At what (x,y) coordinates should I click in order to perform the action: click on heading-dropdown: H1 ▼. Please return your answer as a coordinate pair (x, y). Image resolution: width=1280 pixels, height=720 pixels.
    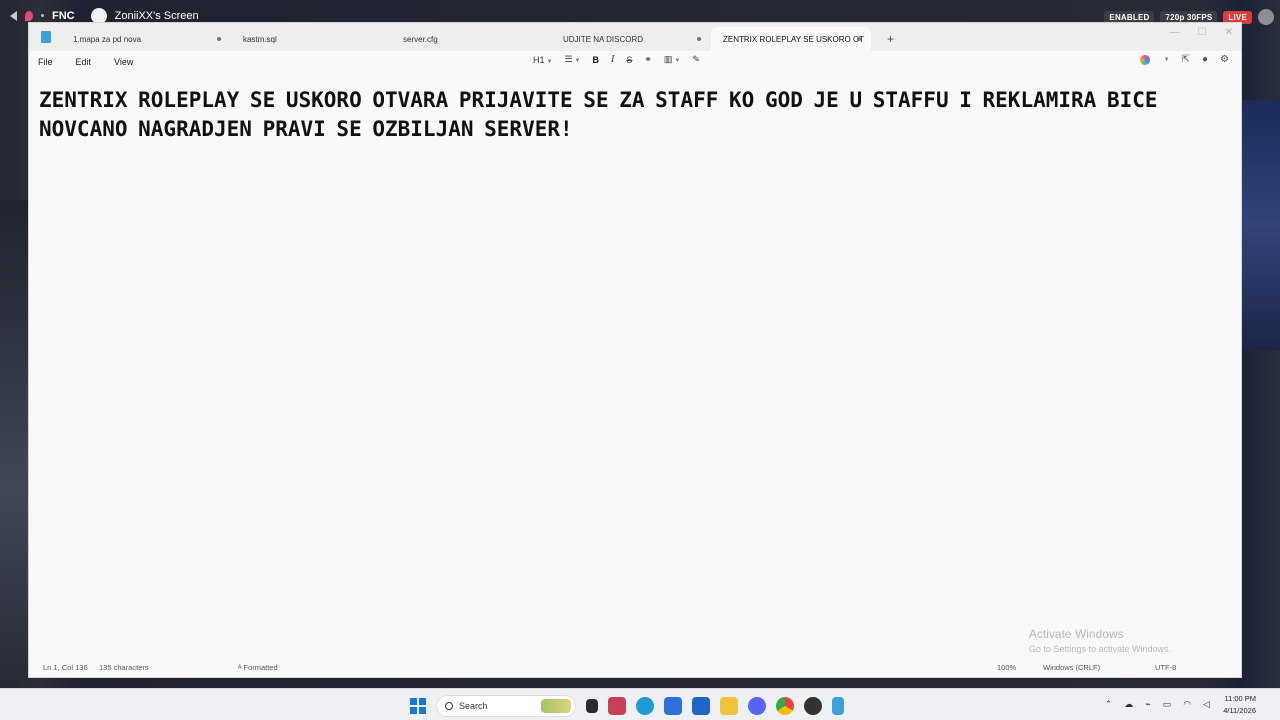
    Looking at the image, I should click on (542, 60).